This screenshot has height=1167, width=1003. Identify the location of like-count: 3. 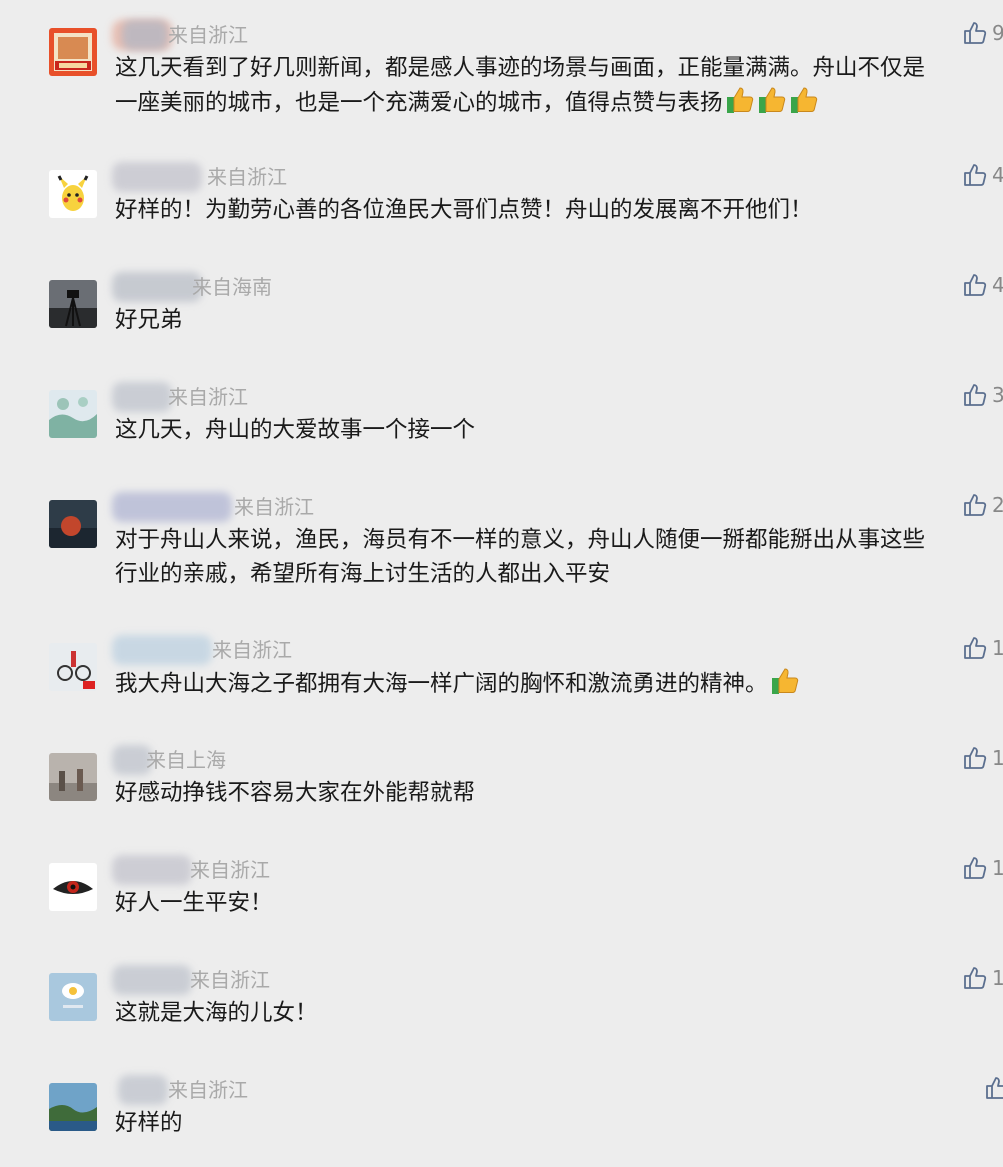
(997, 395).